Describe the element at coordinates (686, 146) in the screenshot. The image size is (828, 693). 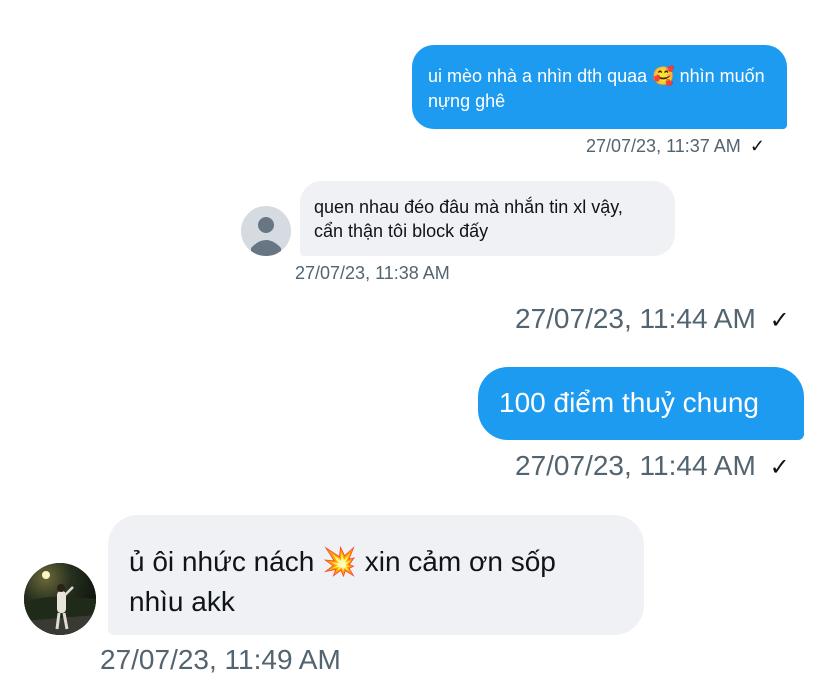
I see `message-timestamp: 27/07/23, 11:37 AM ✓` at that location.